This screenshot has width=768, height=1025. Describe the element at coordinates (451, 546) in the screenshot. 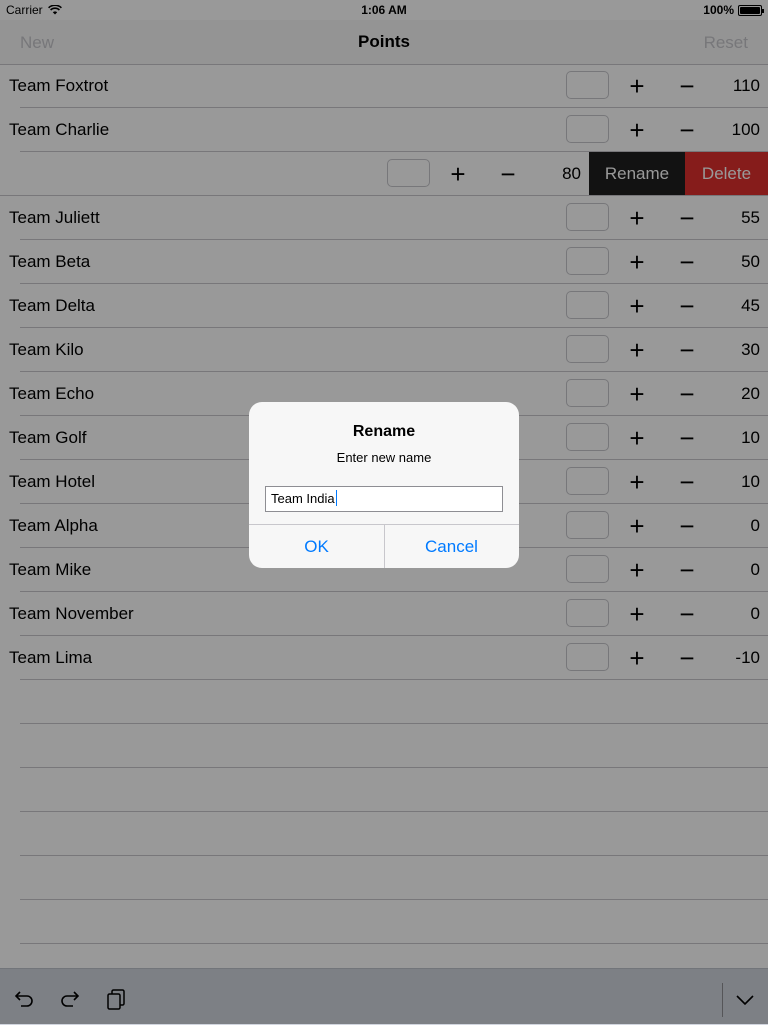

I see `cancel-button: Cancel` at that location.